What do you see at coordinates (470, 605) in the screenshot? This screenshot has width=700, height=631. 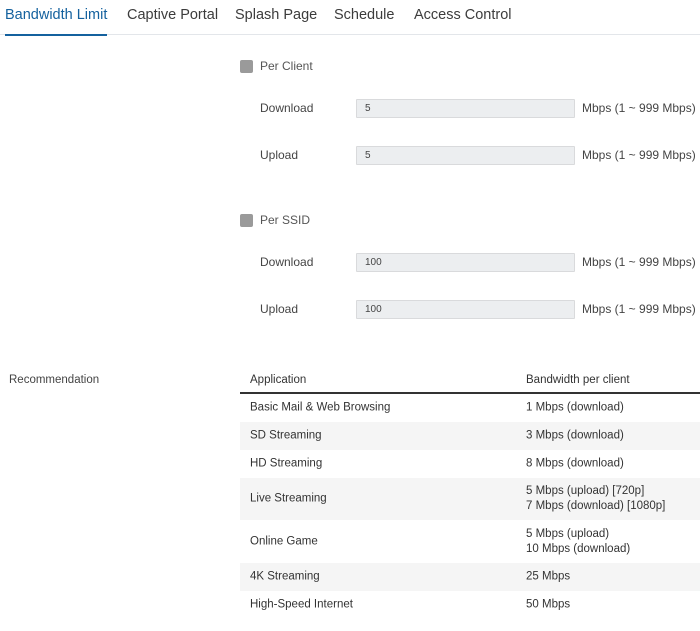 I see `table-row: High-Speed Internet 50 Mbps` at bounding box center [470, 605].